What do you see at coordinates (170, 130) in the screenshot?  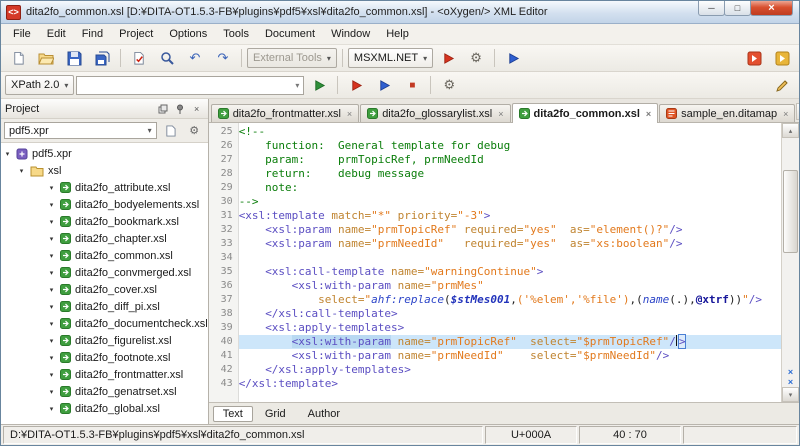 I see `project-new-button` at bounding box center [170, 130].